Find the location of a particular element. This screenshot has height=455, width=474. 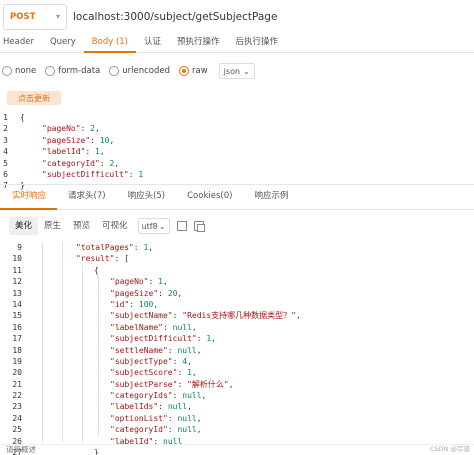

code-line: 23 "labelIds": null, is located at coordinates (150, 406).